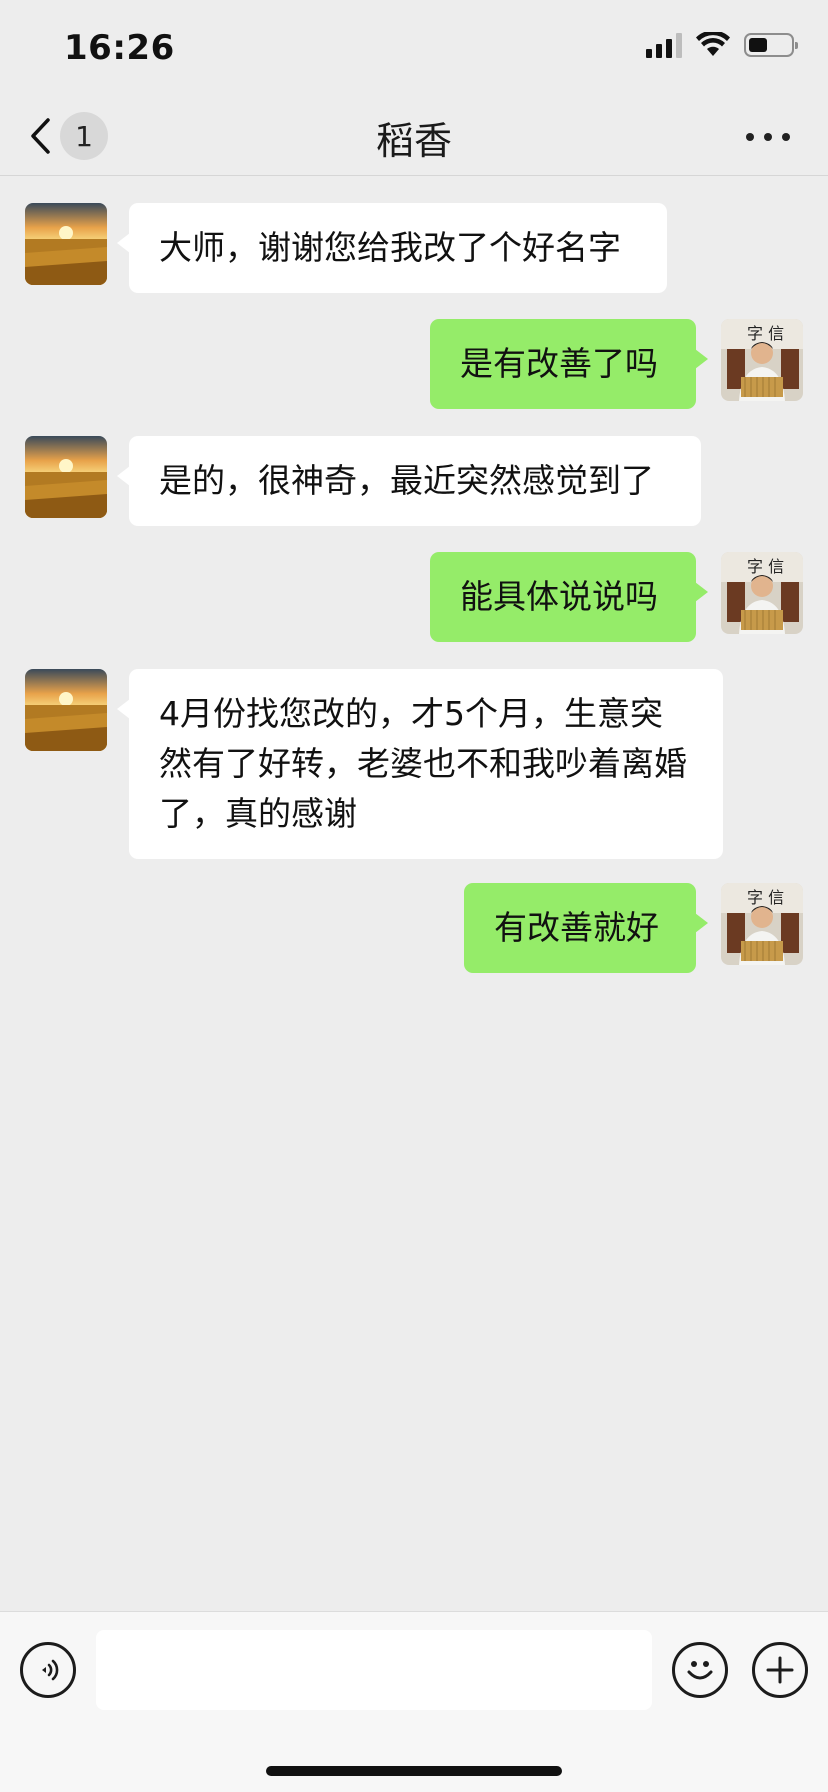  I want to click on emoji-button, so click(700, 1670).